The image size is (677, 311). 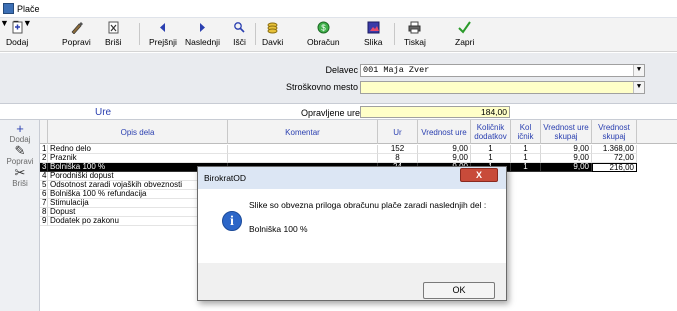 I want to click on info-icon: i, so click(x=232, y=221).